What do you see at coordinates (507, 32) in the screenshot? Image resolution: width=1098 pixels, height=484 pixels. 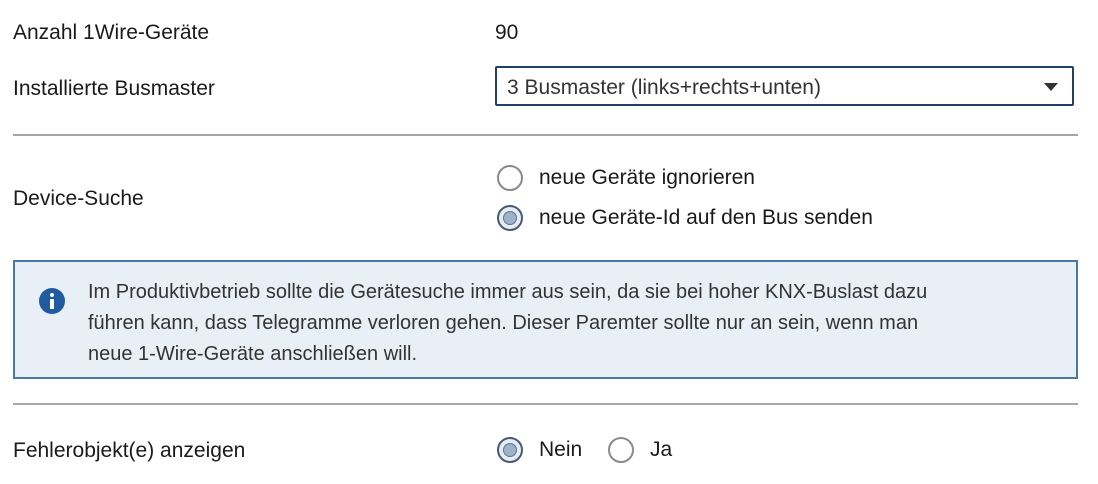 I see `device-count-value: 90` at bounding box center [507, 32].